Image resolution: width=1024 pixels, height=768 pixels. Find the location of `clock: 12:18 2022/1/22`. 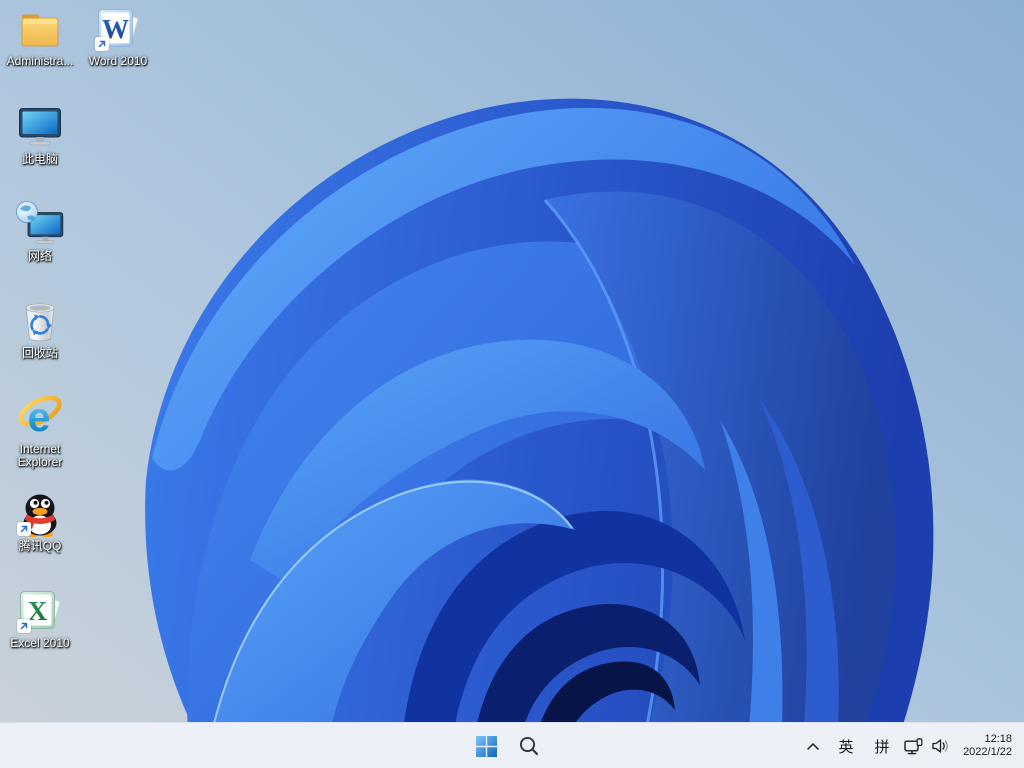

clock: 12:18 2022/1/22 is located at coordinates (987, 746).